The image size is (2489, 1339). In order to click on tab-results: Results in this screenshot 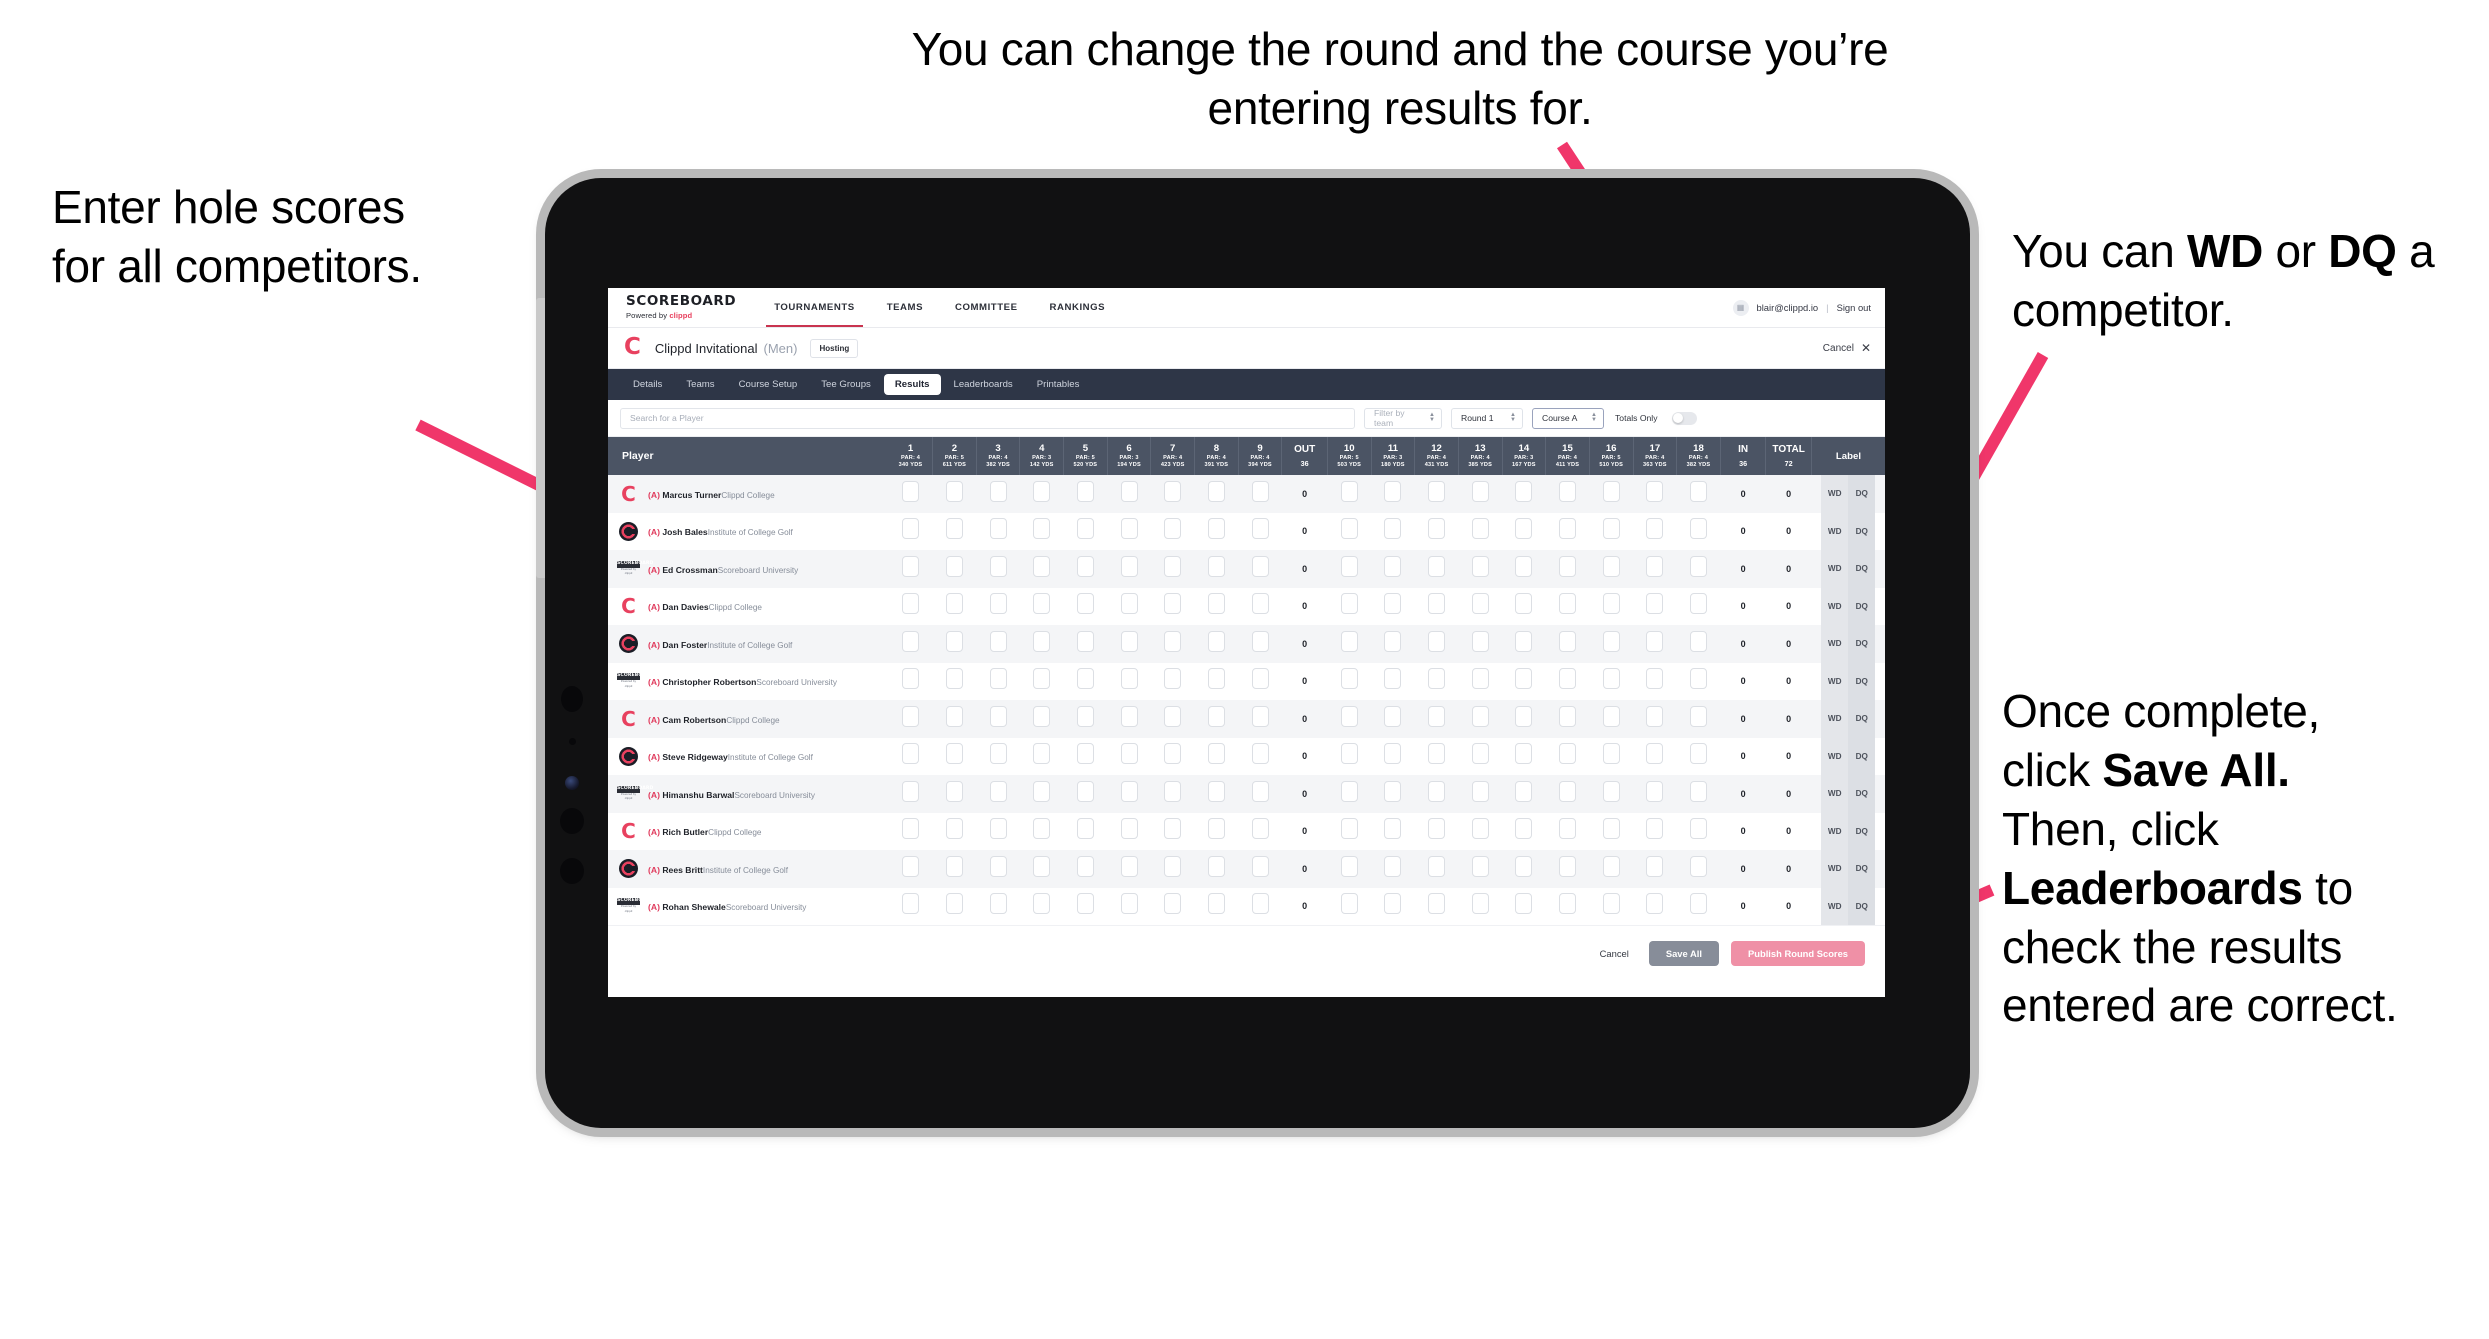, I will do `click(912, 384)`.